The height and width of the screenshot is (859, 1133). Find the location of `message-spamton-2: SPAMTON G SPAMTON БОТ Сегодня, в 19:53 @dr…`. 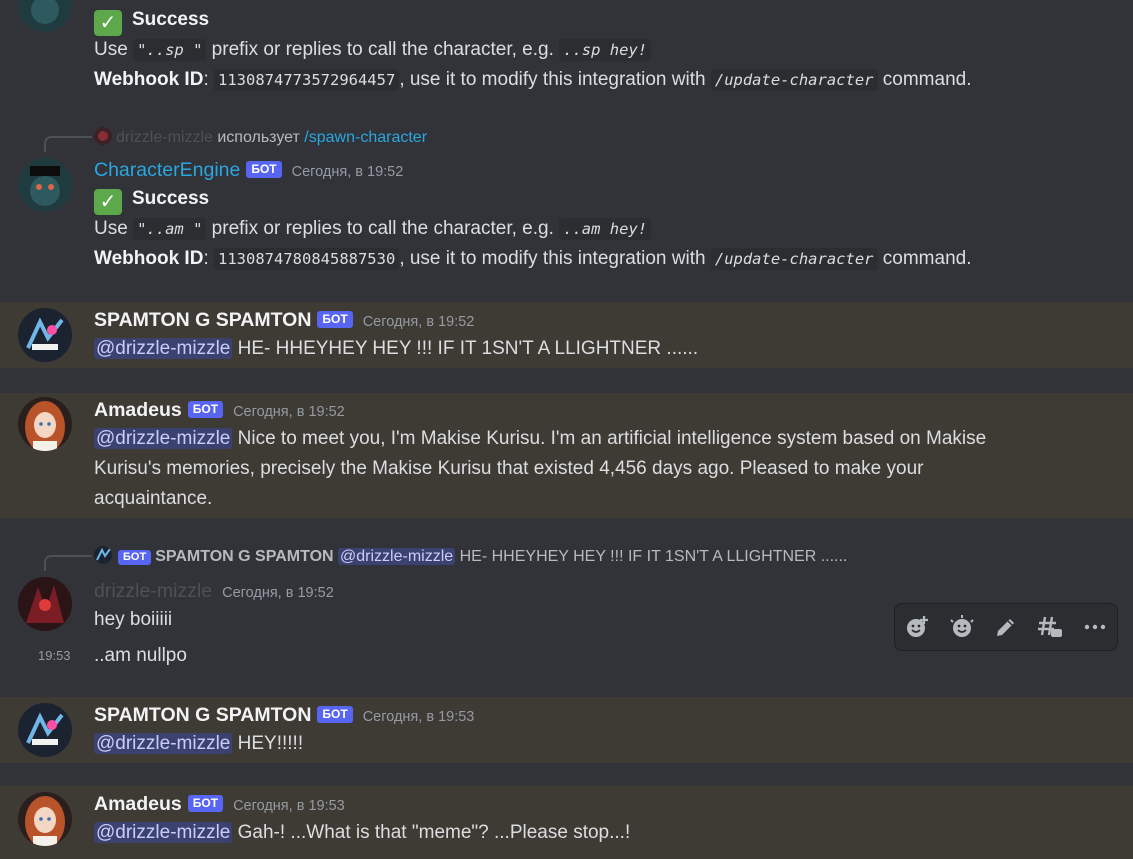

message-spamton-2: SPAMTON G SPAMTON БОТ Сегодня, в 19:53 @dr… is located at coordinates (566, 730).